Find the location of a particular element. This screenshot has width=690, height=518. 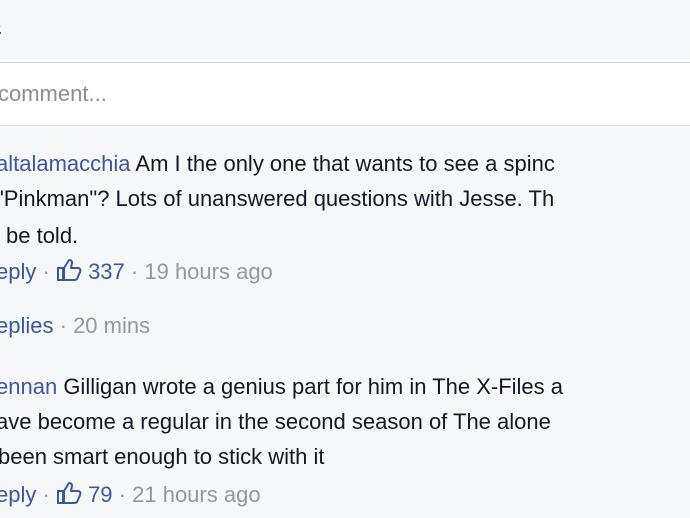

comment-2-like-count: 79 is located at coordinates (100, 494).